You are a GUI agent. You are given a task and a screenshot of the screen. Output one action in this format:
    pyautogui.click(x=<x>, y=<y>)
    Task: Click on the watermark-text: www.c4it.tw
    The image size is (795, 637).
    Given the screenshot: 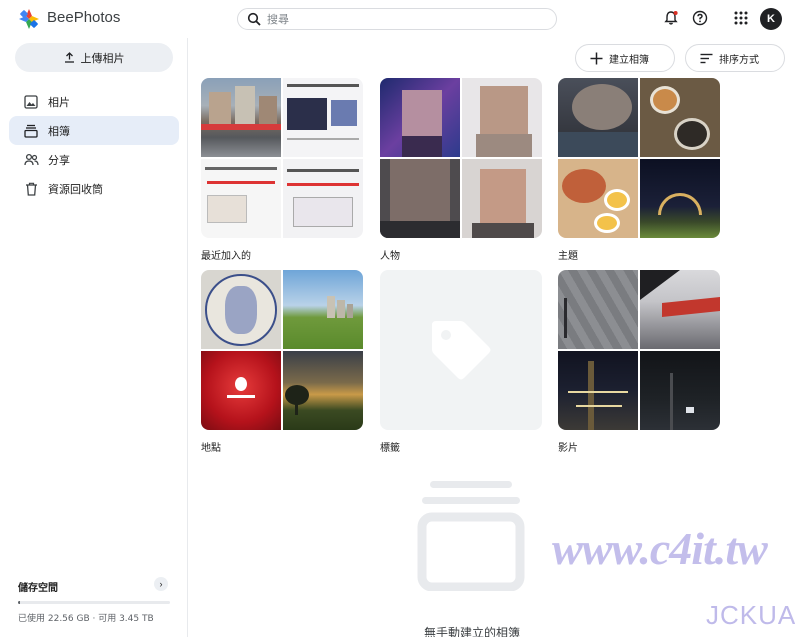 What is the action you would take?
    pyautogui.click(x=660, y=548)
    